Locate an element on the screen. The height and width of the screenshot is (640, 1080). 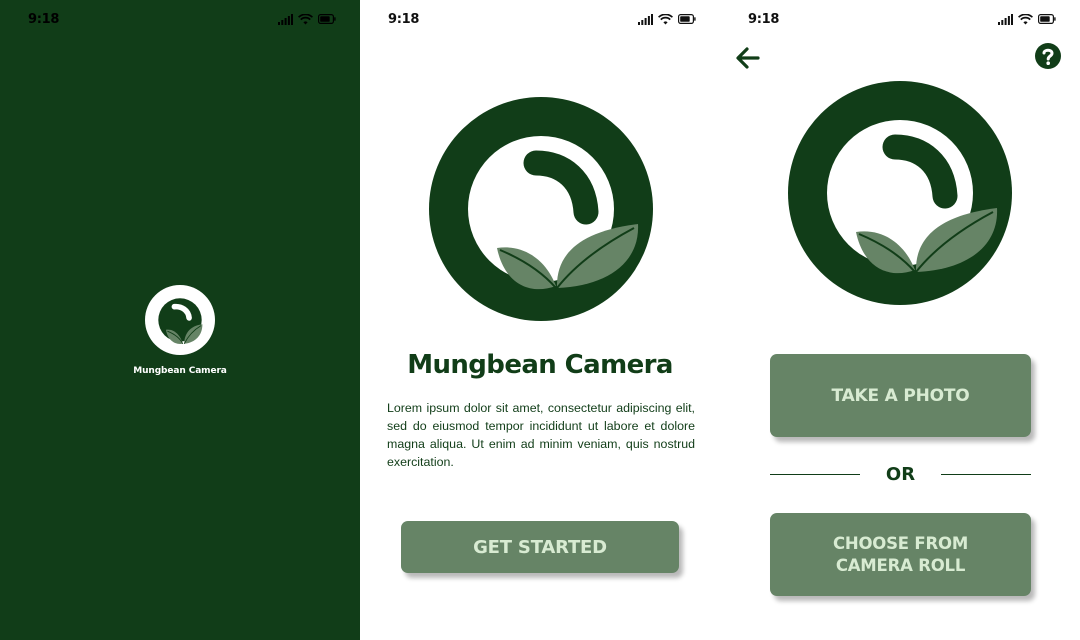
button-label-line: CHOOSE FROM is located at coordinates (900, 543).